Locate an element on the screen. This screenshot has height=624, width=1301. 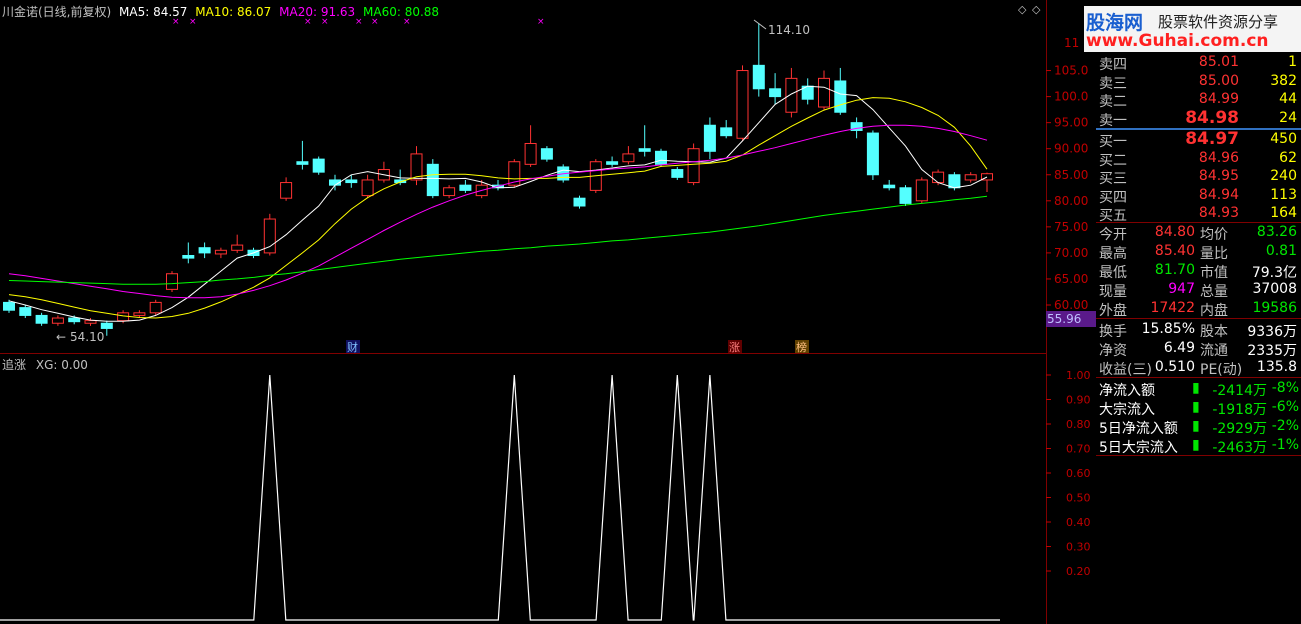
flow-pct: -1% is located at coordinates (1285, 445).